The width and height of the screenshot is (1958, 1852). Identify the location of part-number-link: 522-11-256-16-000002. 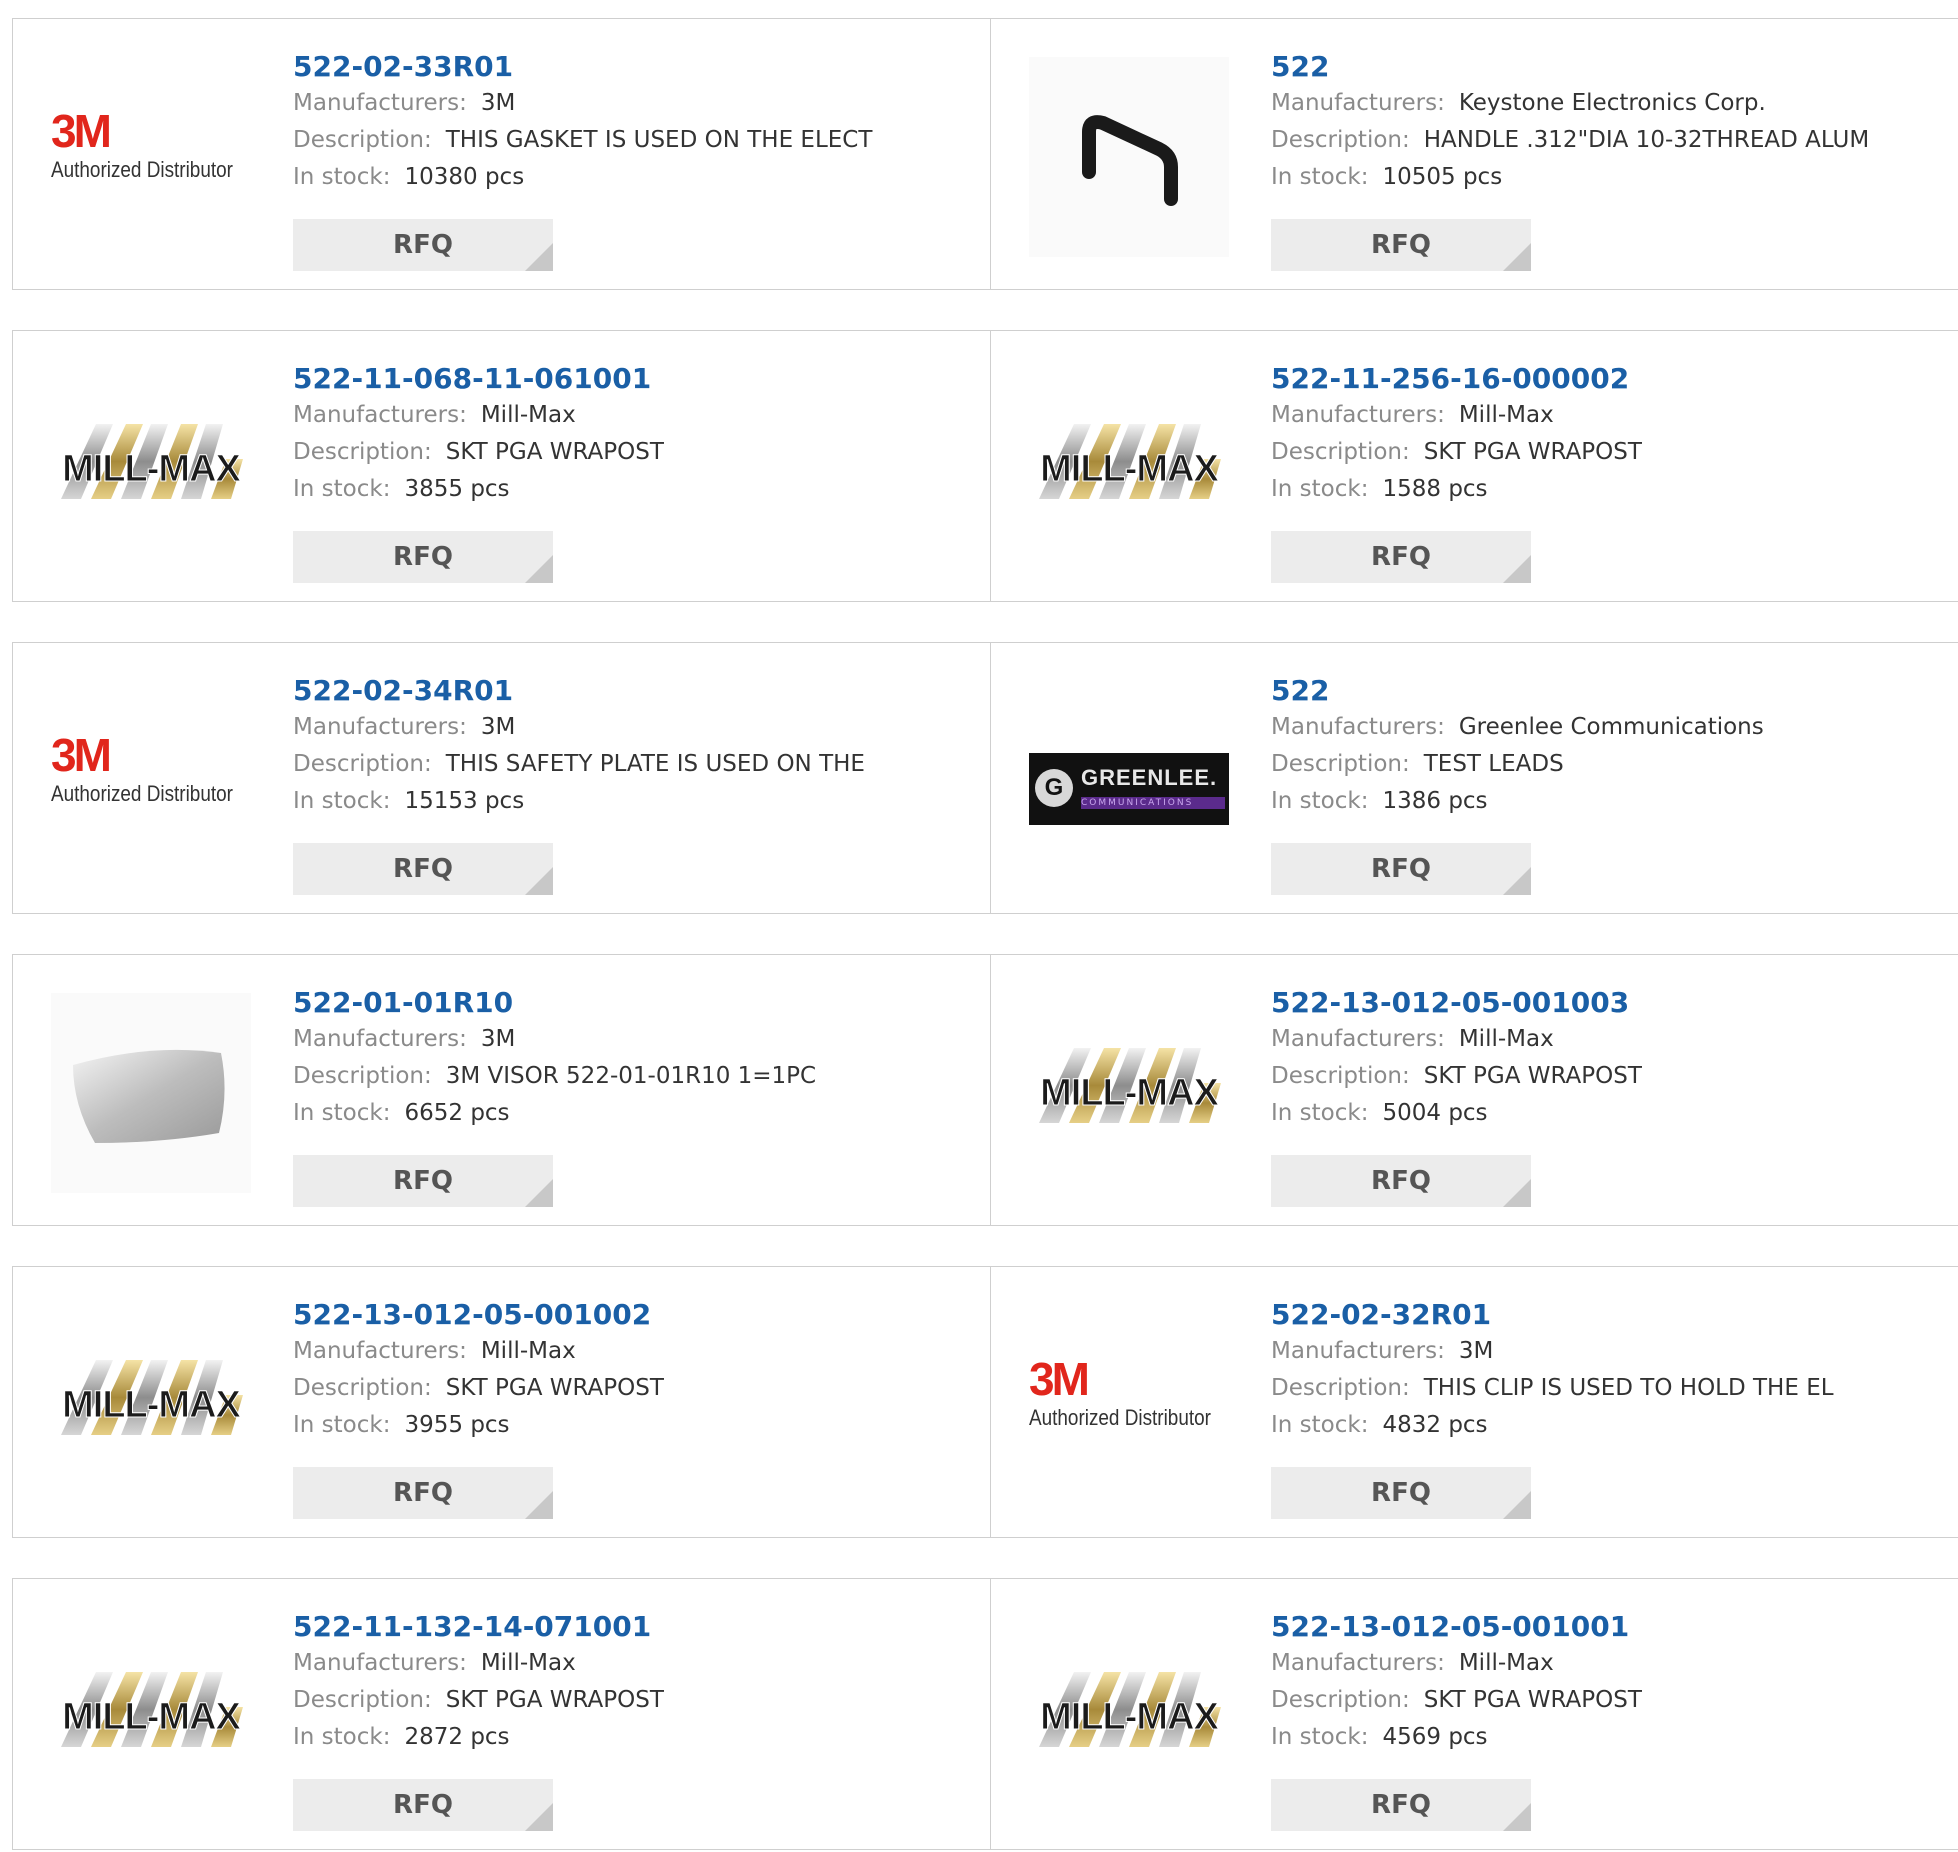
(1456, 379).